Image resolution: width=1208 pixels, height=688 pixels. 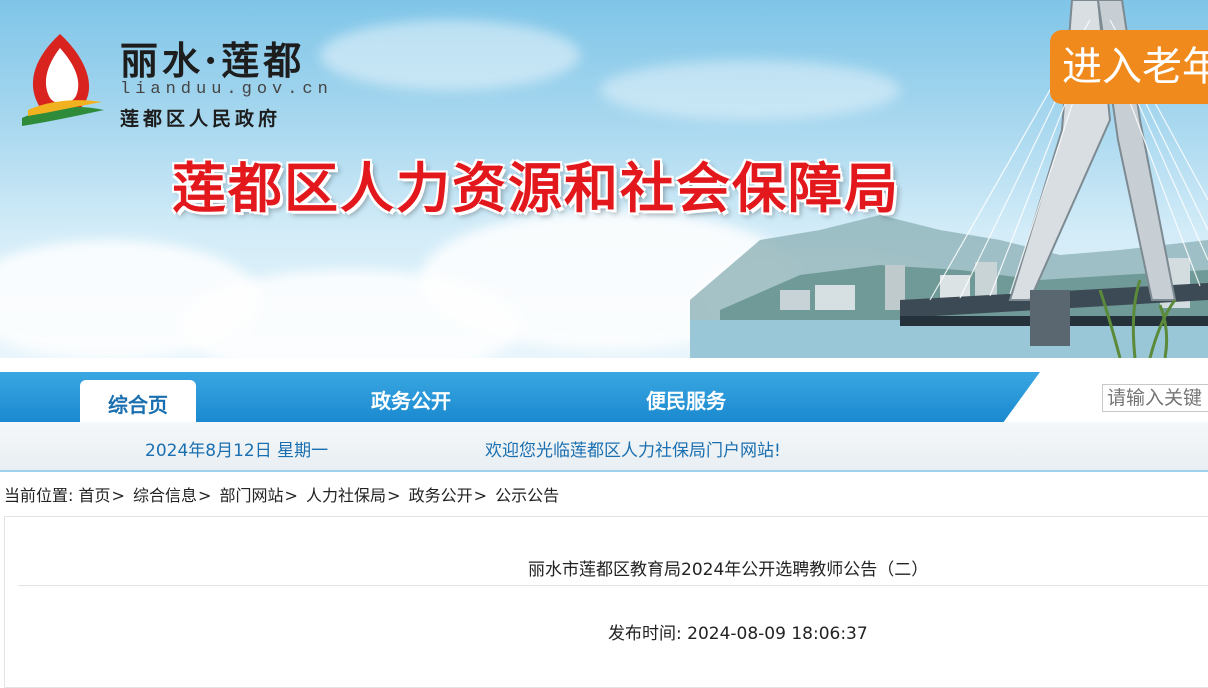 I want to click on nav-tab-home: 综合页, so click(x=138, y=402).